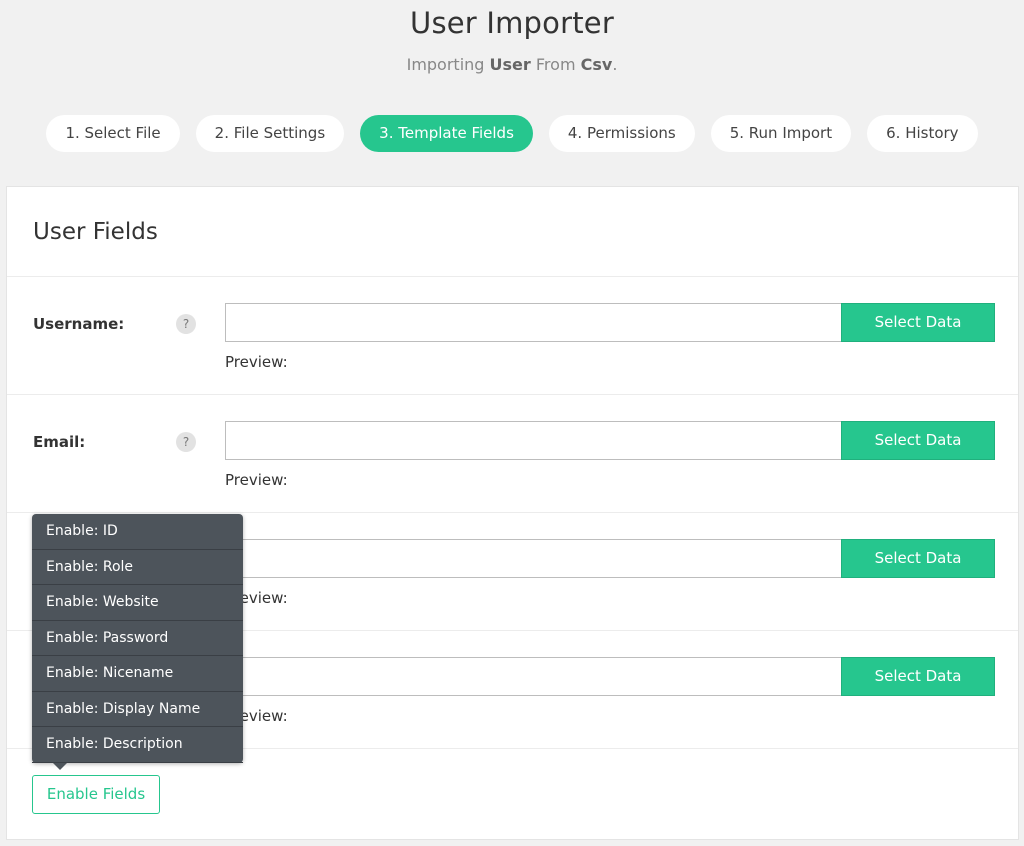 The image size is (1024, 846). What do you see at coordinates (621, 133) in the screenshot?
I see `step-permissions: 4. Permissions` at bounding box center [621, 133].